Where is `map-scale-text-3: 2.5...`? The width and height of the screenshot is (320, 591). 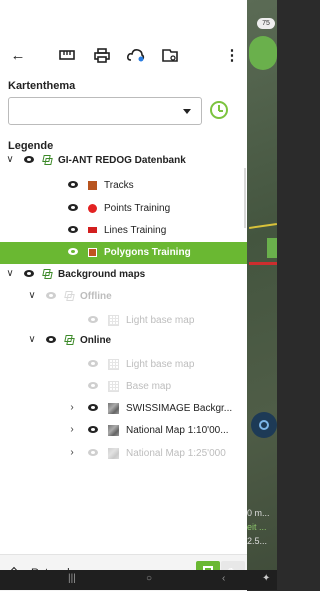 map-scale-text-3: 2.5... is located at coordinates (257, 541).